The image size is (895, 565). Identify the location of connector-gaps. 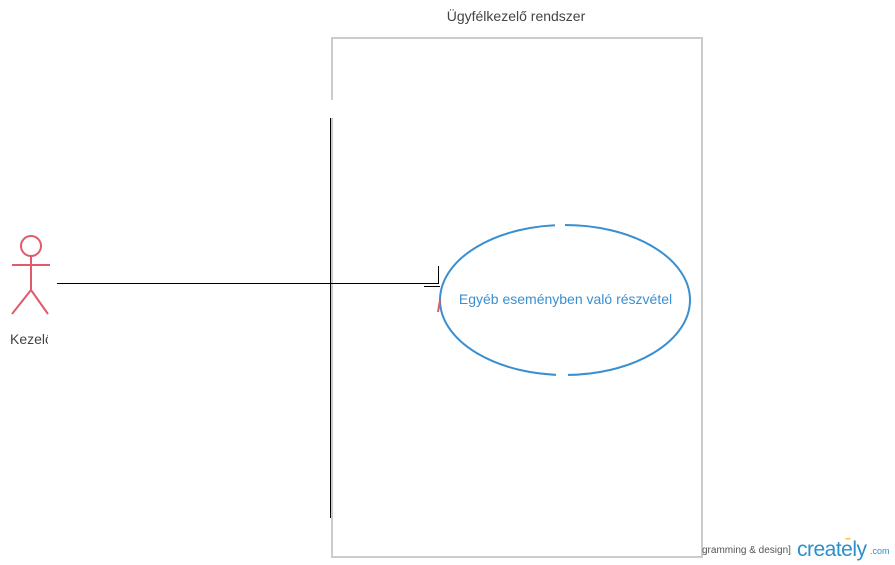
(330, 109).